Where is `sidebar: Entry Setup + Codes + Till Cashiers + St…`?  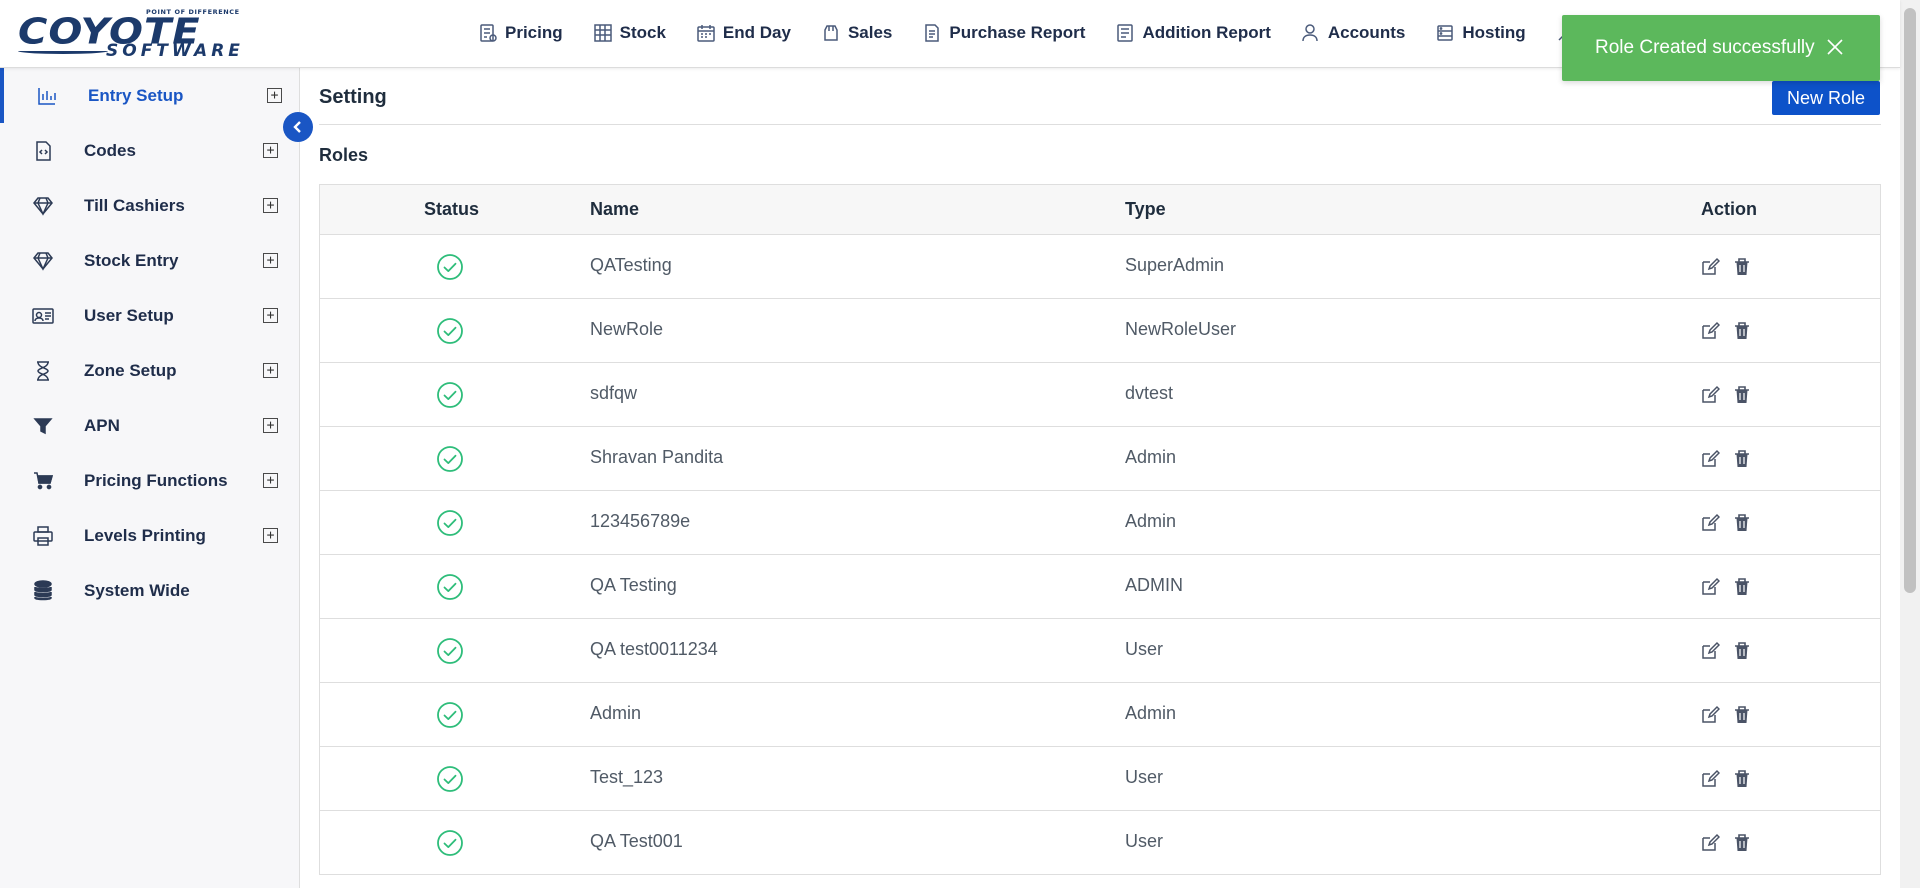
sidebar: Entry Setup + Codes + Till Cashiers + St… is located at coordinates (150, 478).